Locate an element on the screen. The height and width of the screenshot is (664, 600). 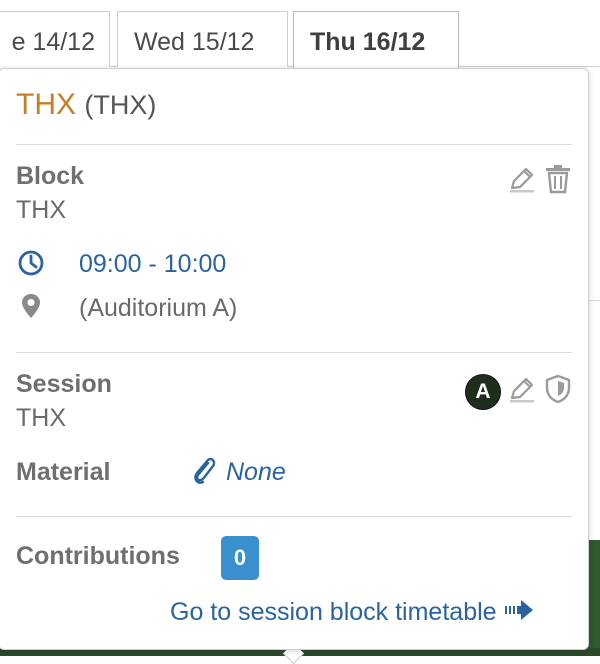
popup-title: THX (THX) is located at coordinates (86, 105).